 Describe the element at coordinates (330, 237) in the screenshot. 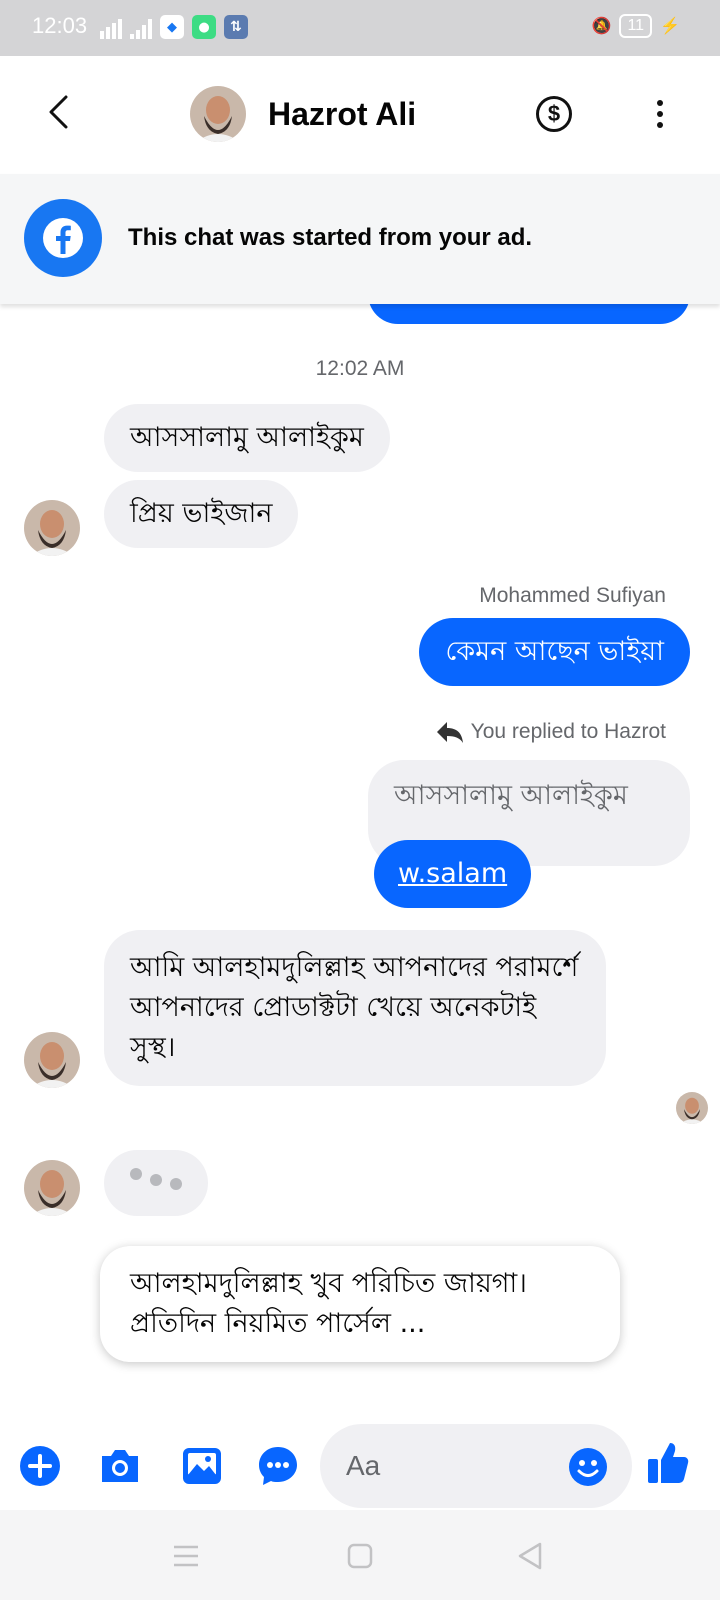

I see `ad-banner-text: This chat was started from your ad.` at that location.